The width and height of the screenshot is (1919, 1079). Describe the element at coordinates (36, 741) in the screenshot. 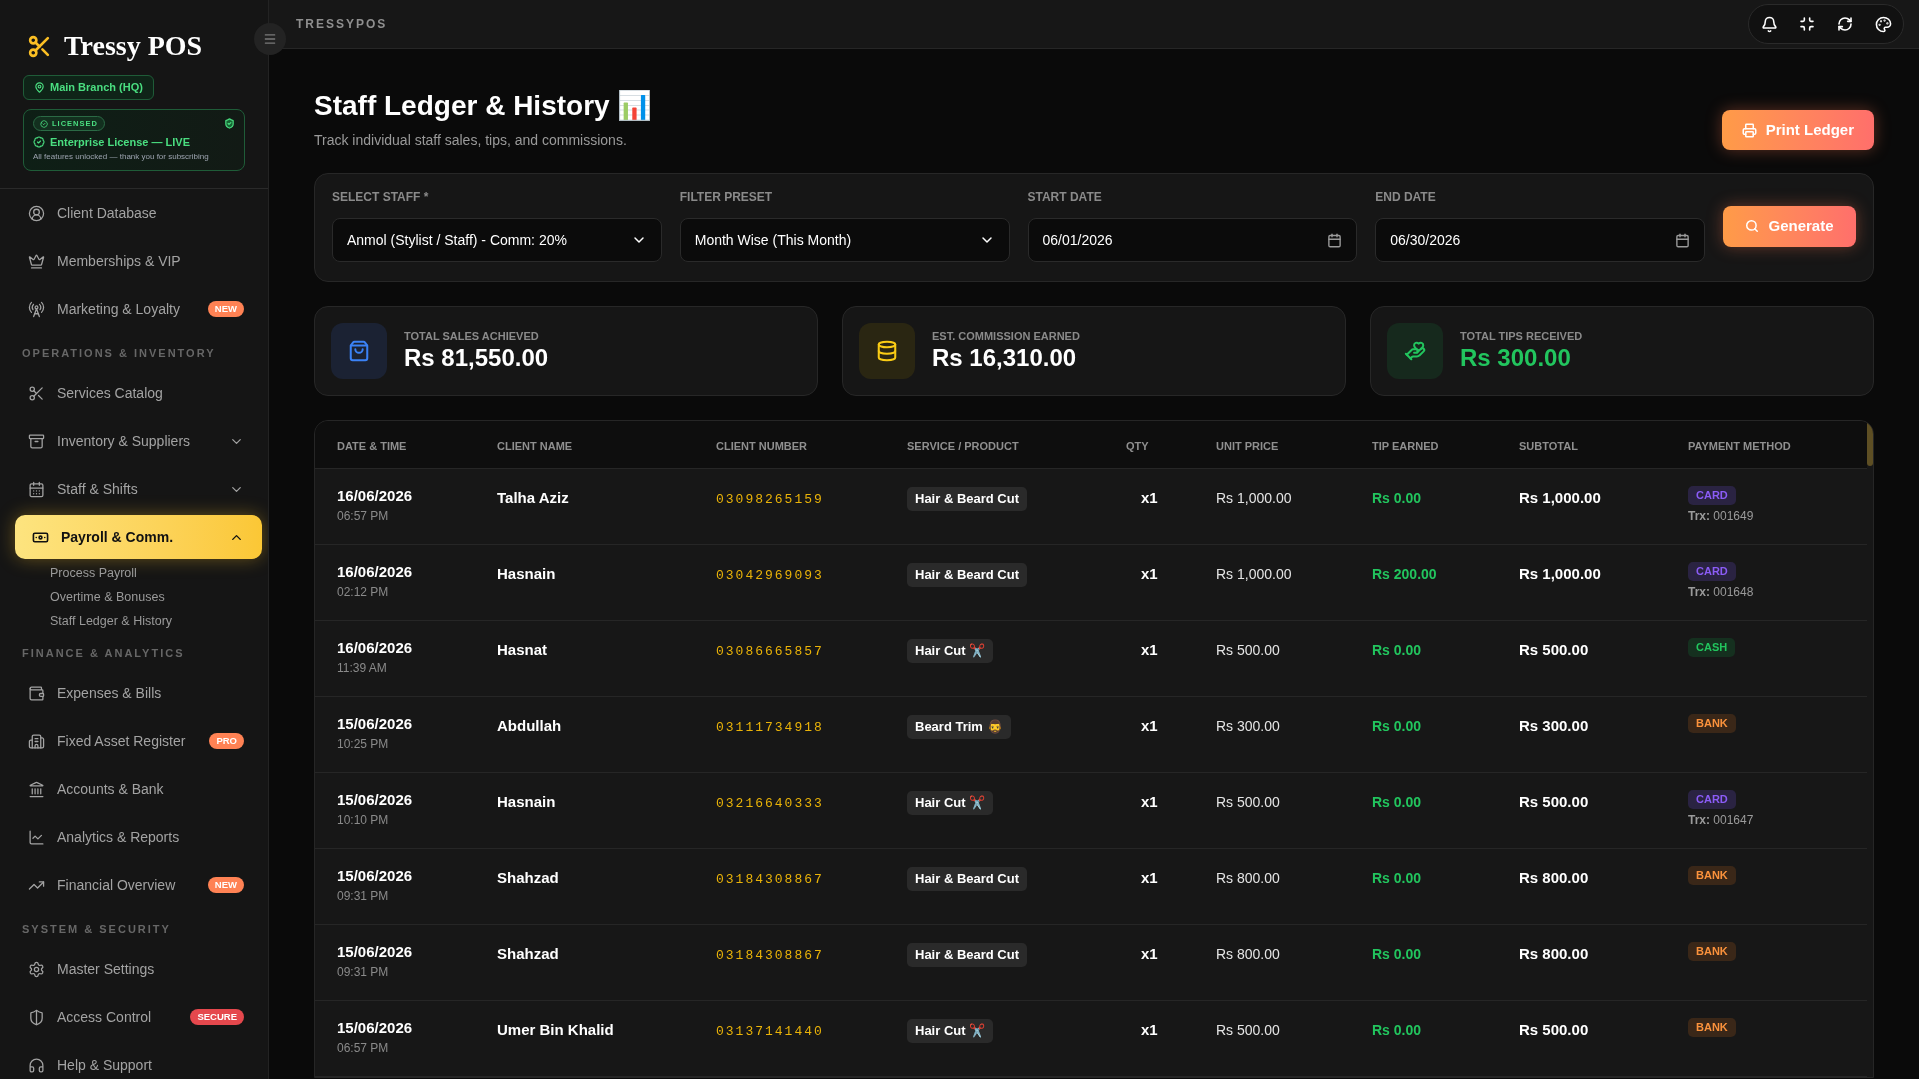

I see `building-icon` at that location.